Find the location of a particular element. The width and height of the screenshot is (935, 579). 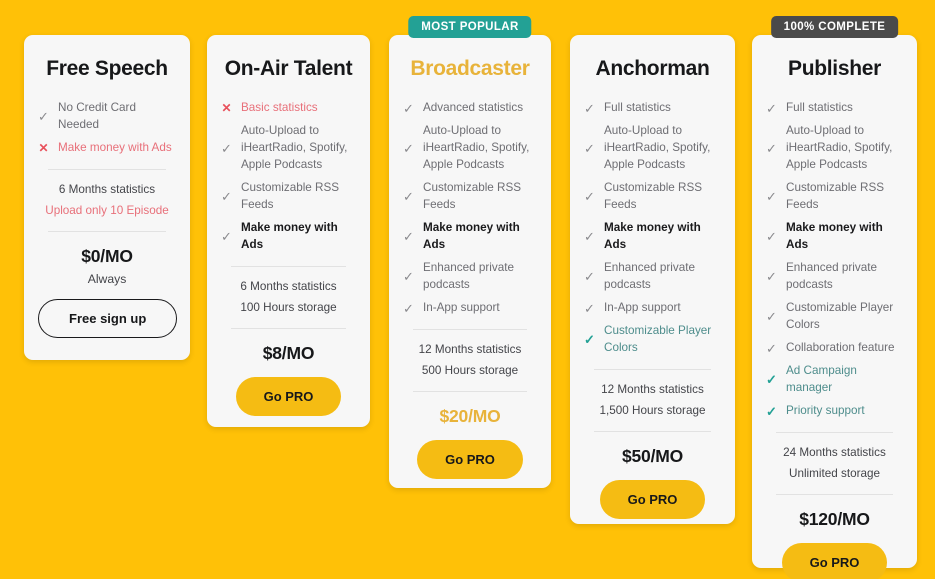

plan-meta-line: 24 Months statistics is located at coordinates (834, 452).